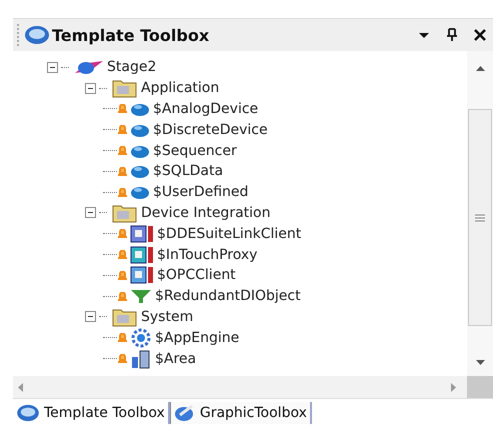 The image size is (493, 434). I want to click on scroll-up-icon, so click(480, 68).